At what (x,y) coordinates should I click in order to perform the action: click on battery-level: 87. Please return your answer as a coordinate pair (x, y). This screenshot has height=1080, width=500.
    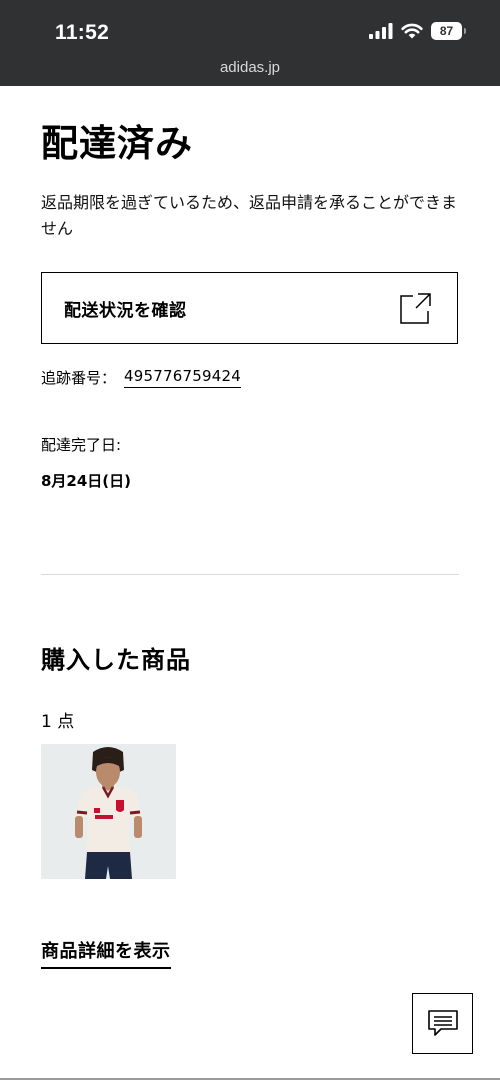
    Looking at the image, I should click on (446, 31).